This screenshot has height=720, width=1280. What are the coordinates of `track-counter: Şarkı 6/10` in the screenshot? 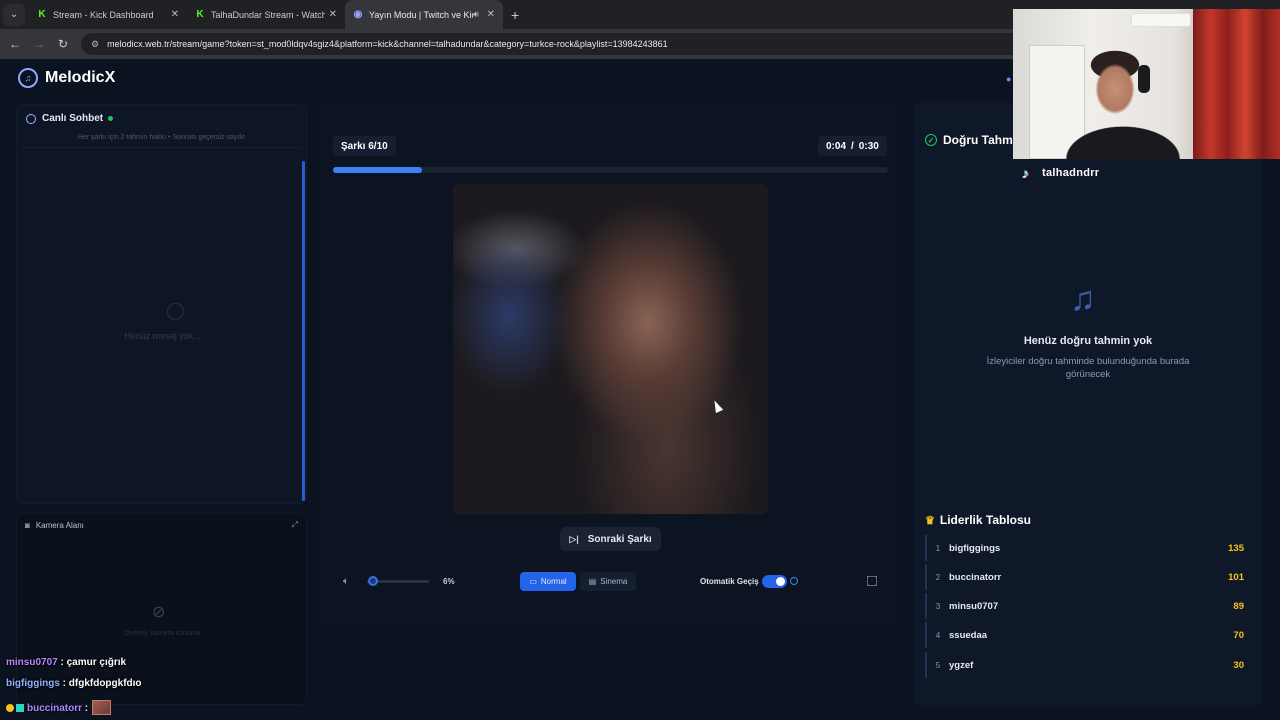 It's located at (364, 146).